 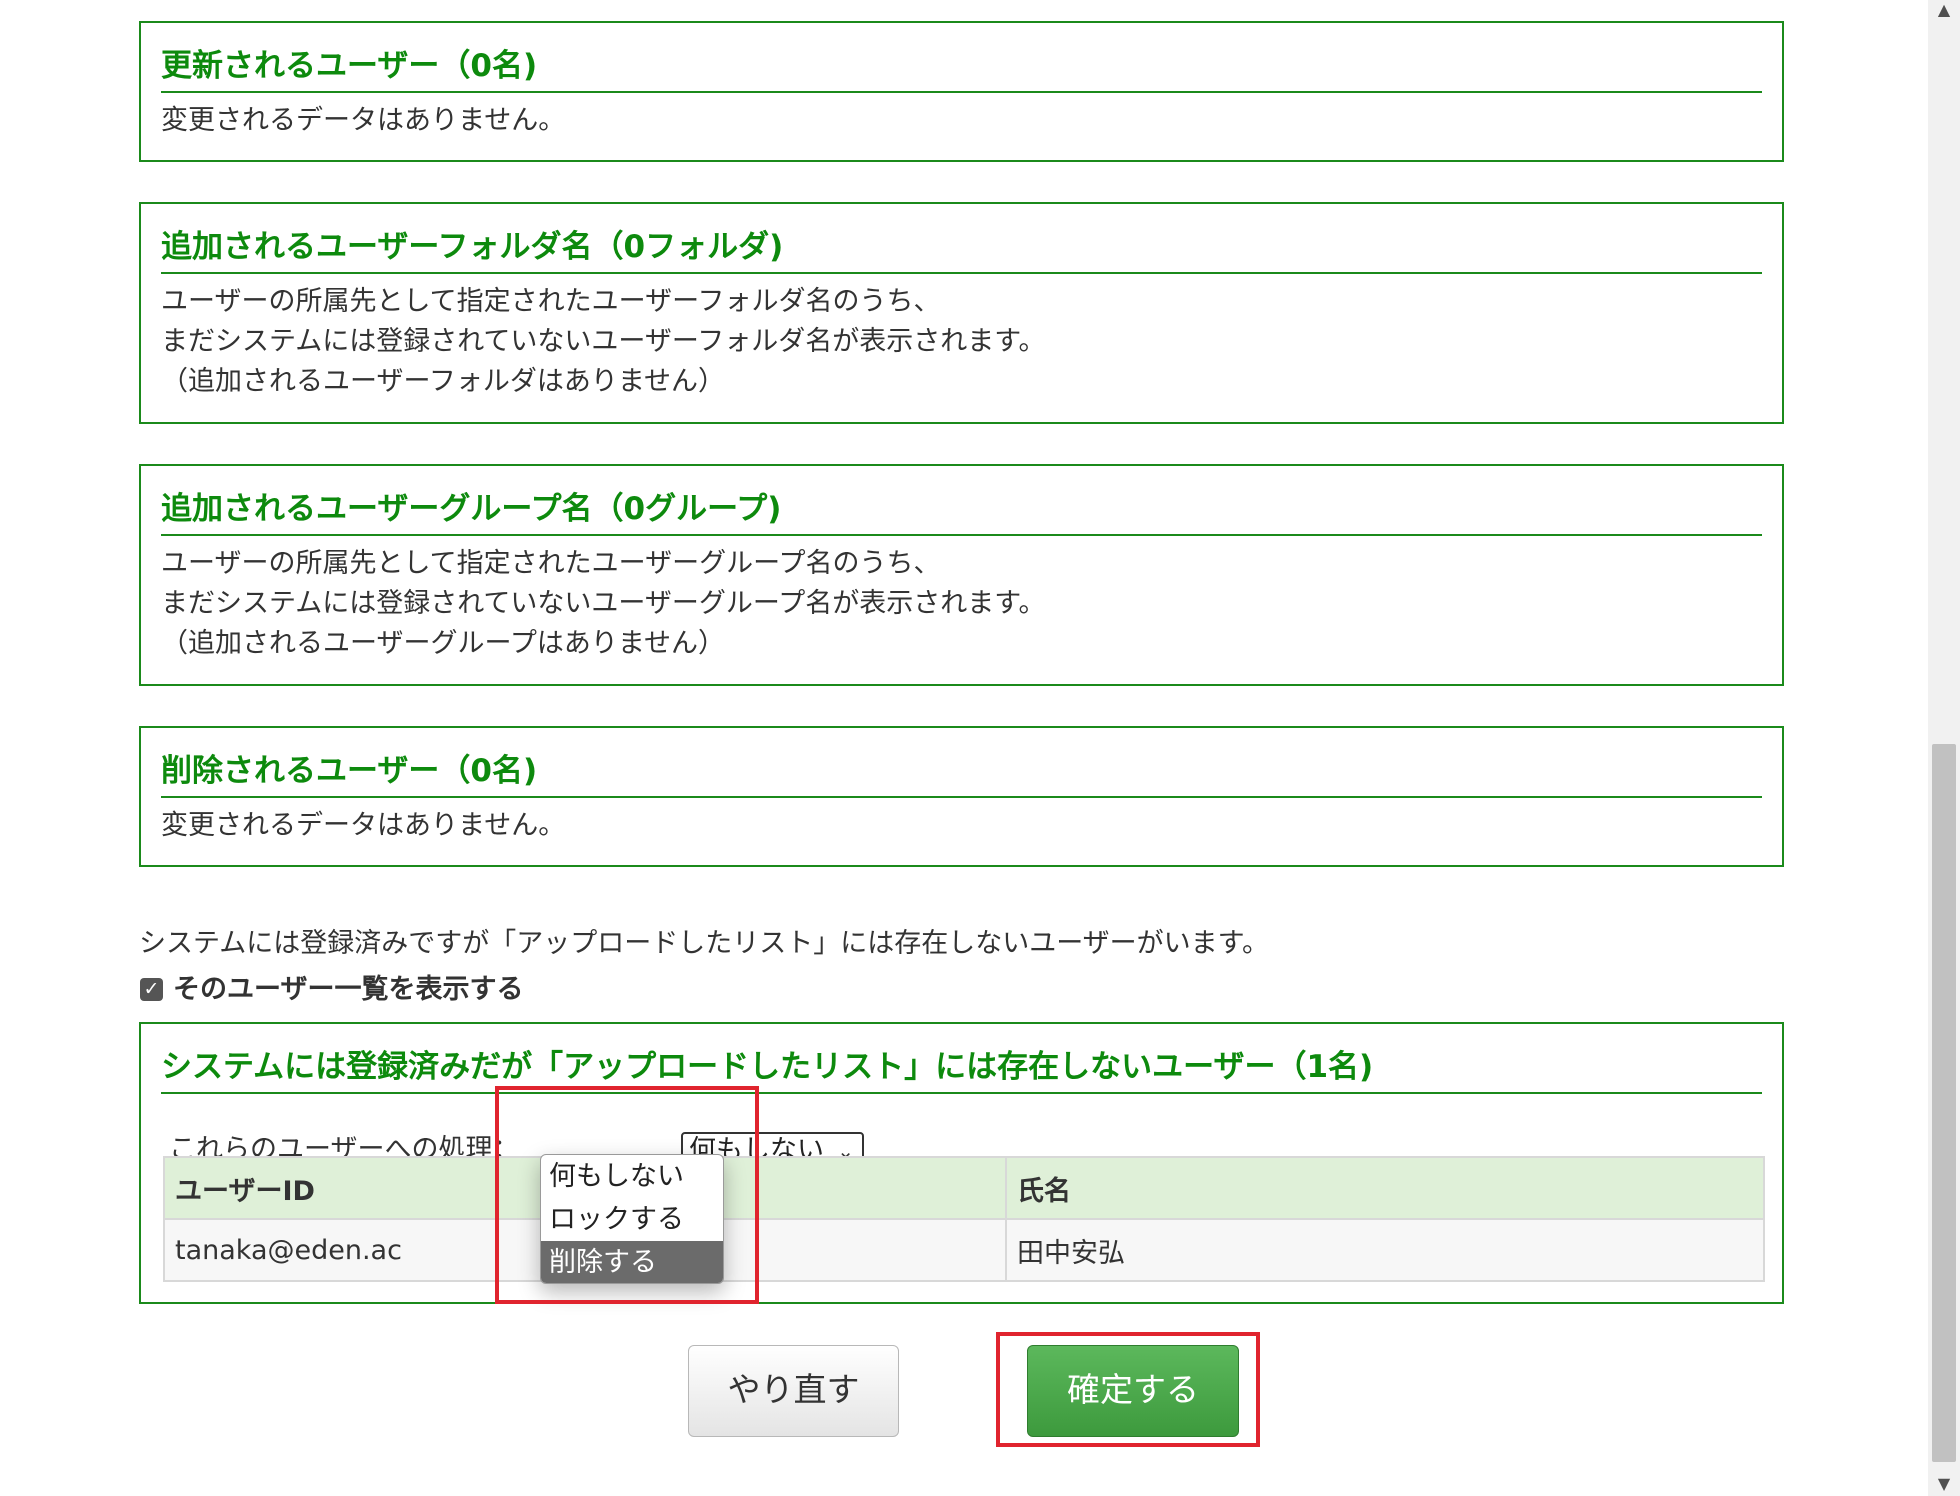 I want to click on added-groups-text-2: まだシステムには登録されていないユーザーグループ名が表示されます。, so click(x=603, y=603).